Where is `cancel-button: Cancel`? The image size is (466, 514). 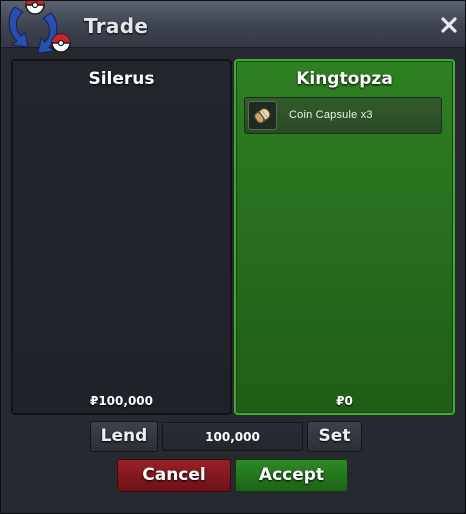
cancel-button: Cancel is located at coordinates (174, 475).